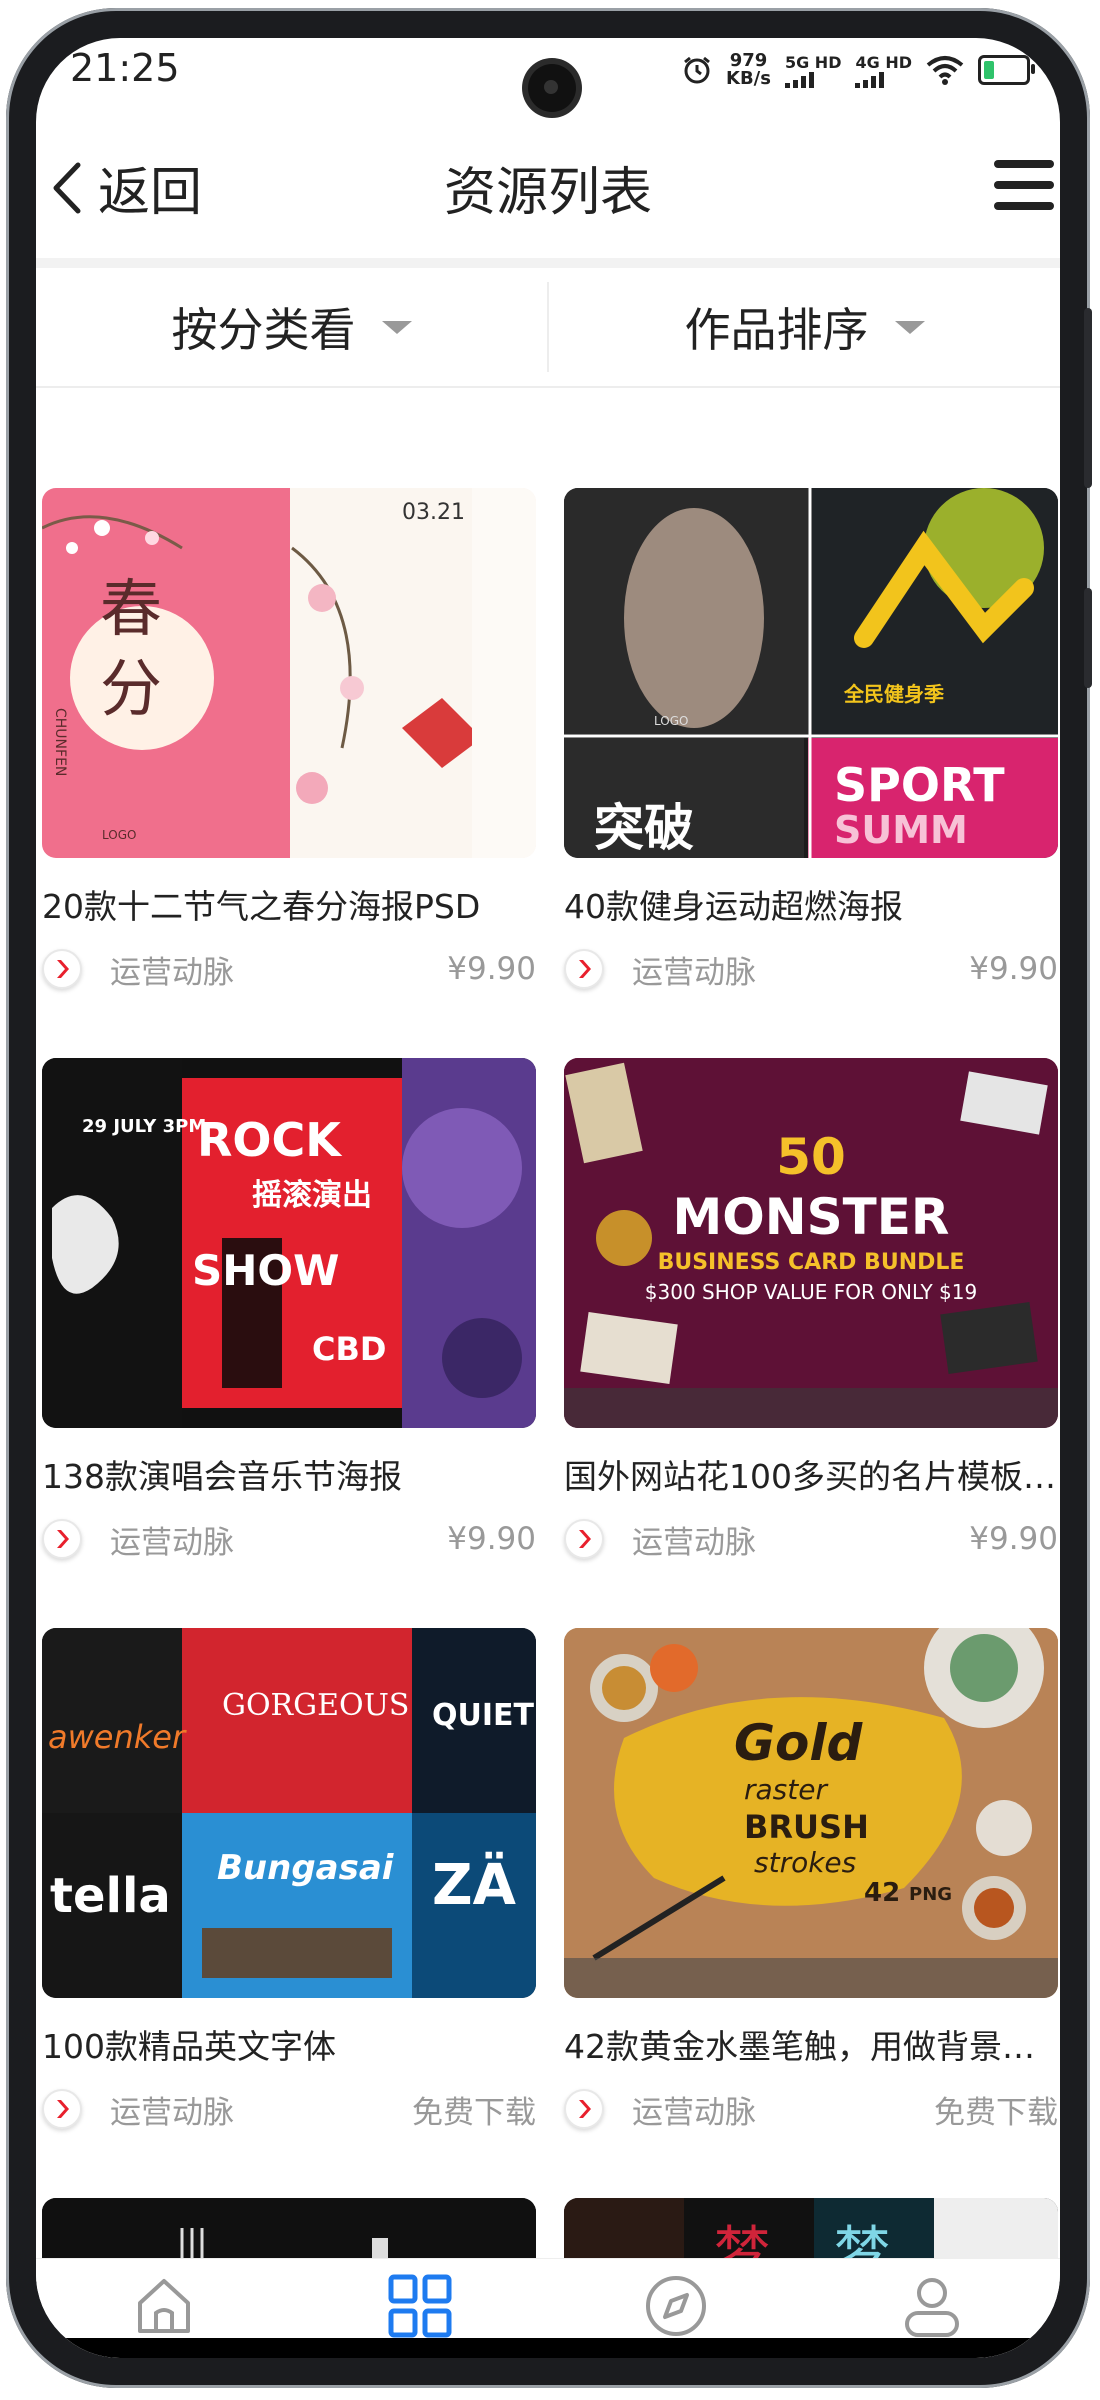 The height and width of the screenshot is (2400, 1100). I want to click on sim2-label: 4G HD, so click(883, 62).